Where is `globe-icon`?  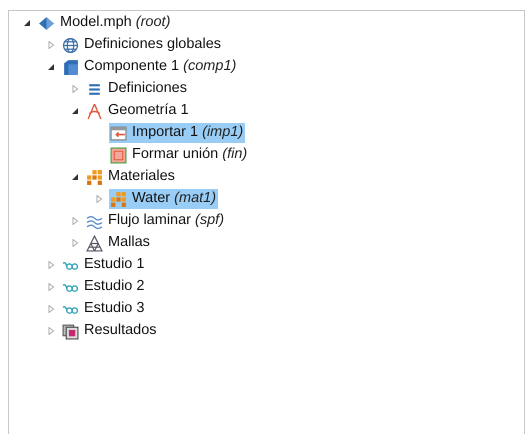
globe-icon is located at coordinates (70, 45).